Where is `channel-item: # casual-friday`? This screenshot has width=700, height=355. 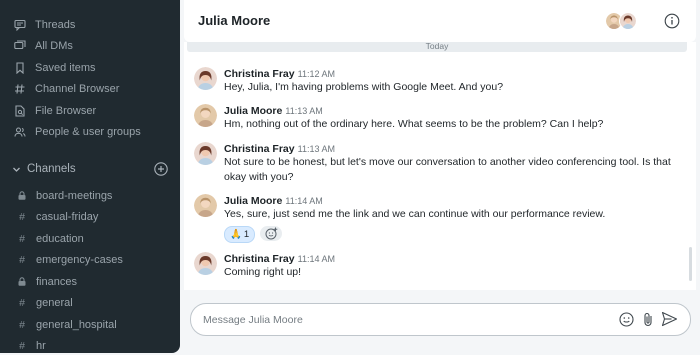 channel-item: # casual-friday is located at coordinates (93, 218).